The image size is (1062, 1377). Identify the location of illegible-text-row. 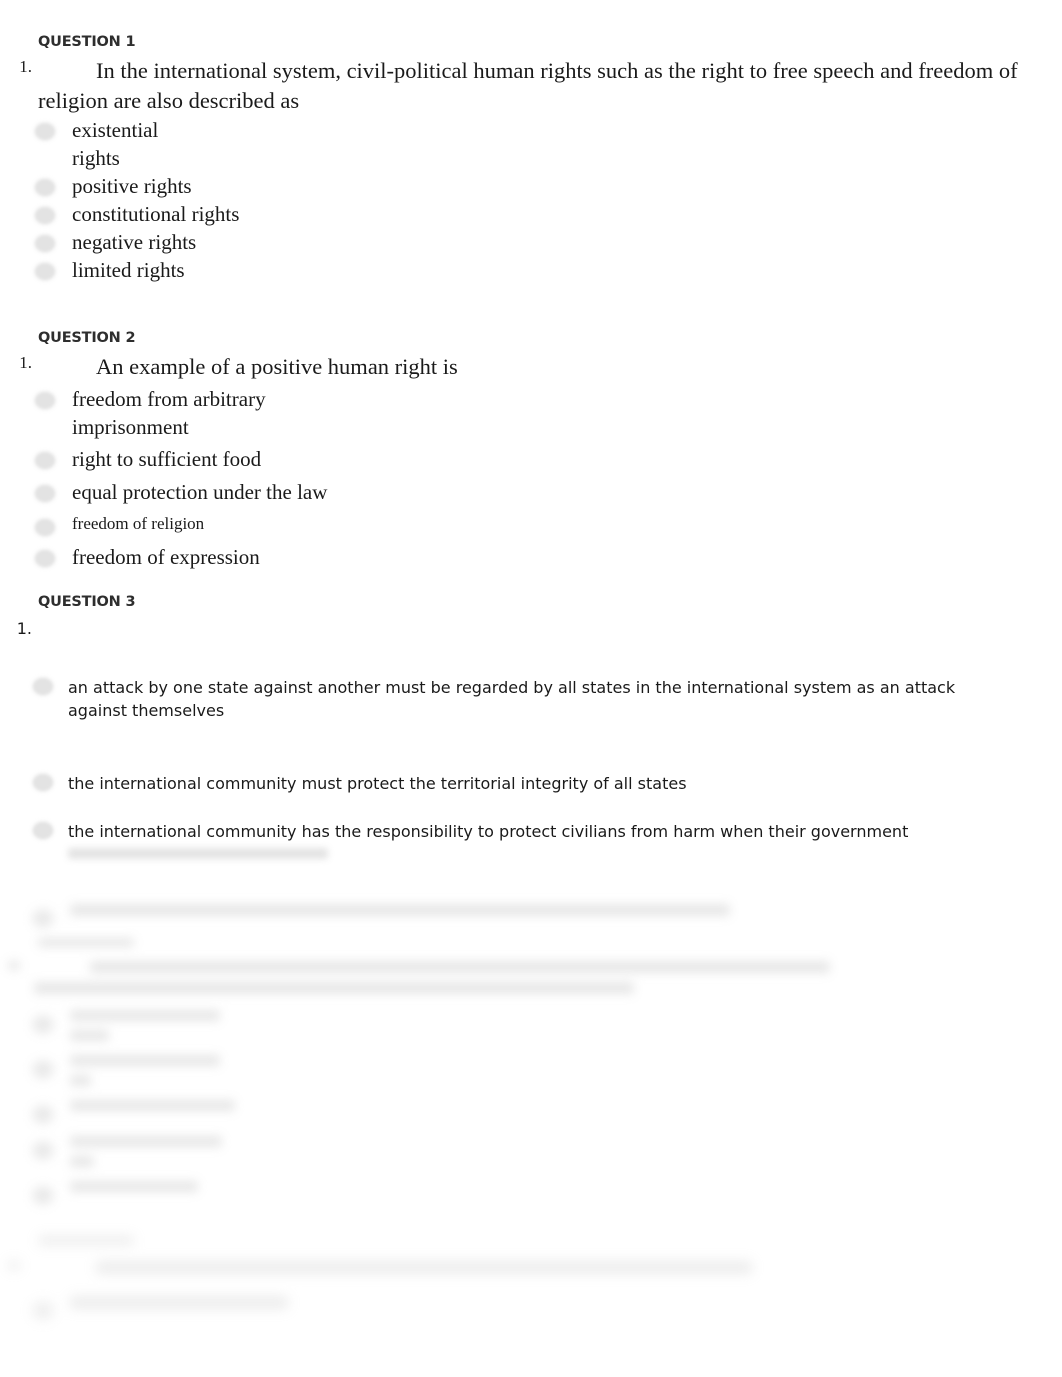
(548, 853).